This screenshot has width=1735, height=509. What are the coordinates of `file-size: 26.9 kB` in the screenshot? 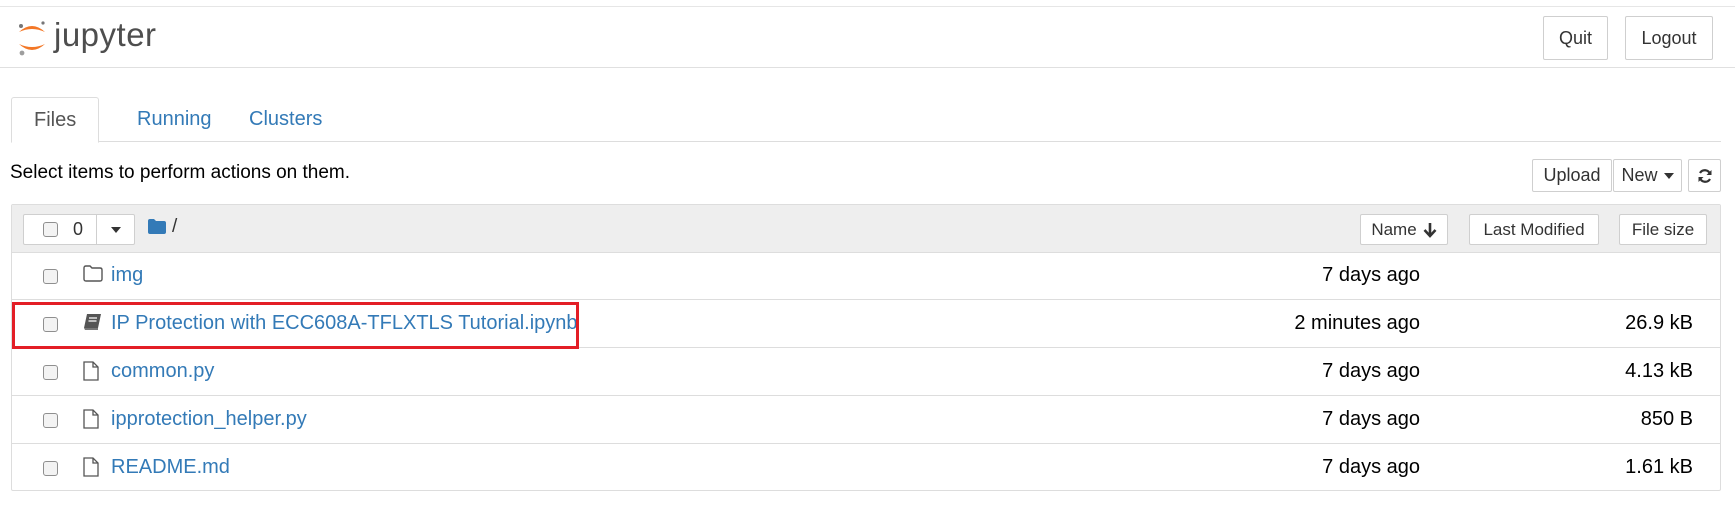 It's located at (1659, 323).